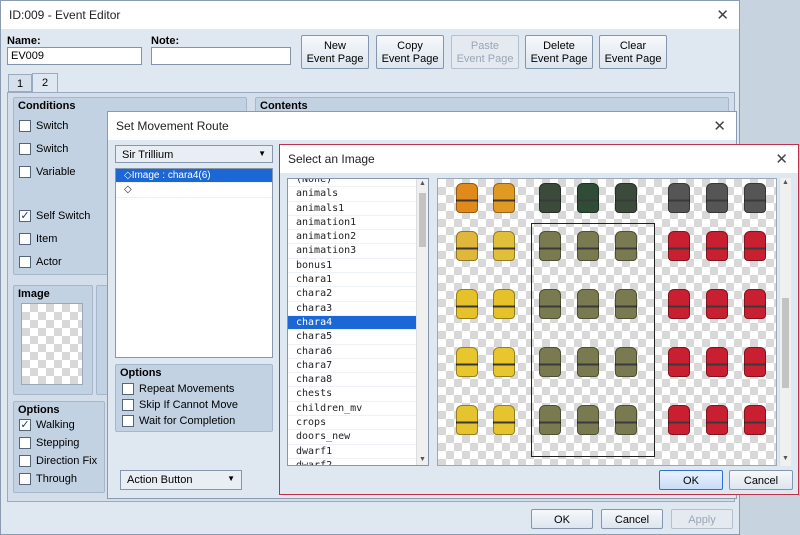 This screenshot has width=800, height=535. What do you see at coordinates (194, 176) in the screenshot?
I see `route-item: ◇Image : chara4(6)` at bounding box center [194, 176].